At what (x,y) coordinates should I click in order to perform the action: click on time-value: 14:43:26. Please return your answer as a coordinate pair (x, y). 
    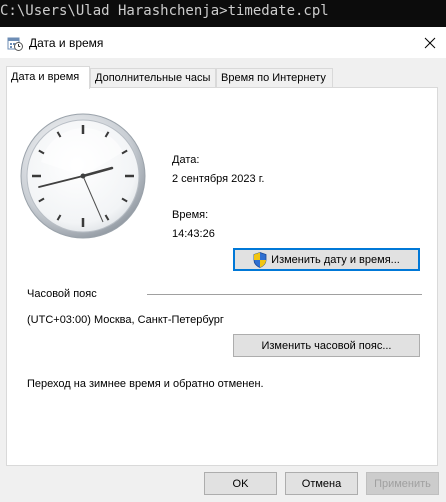
    Looking at the image, I should click on (193, 234).